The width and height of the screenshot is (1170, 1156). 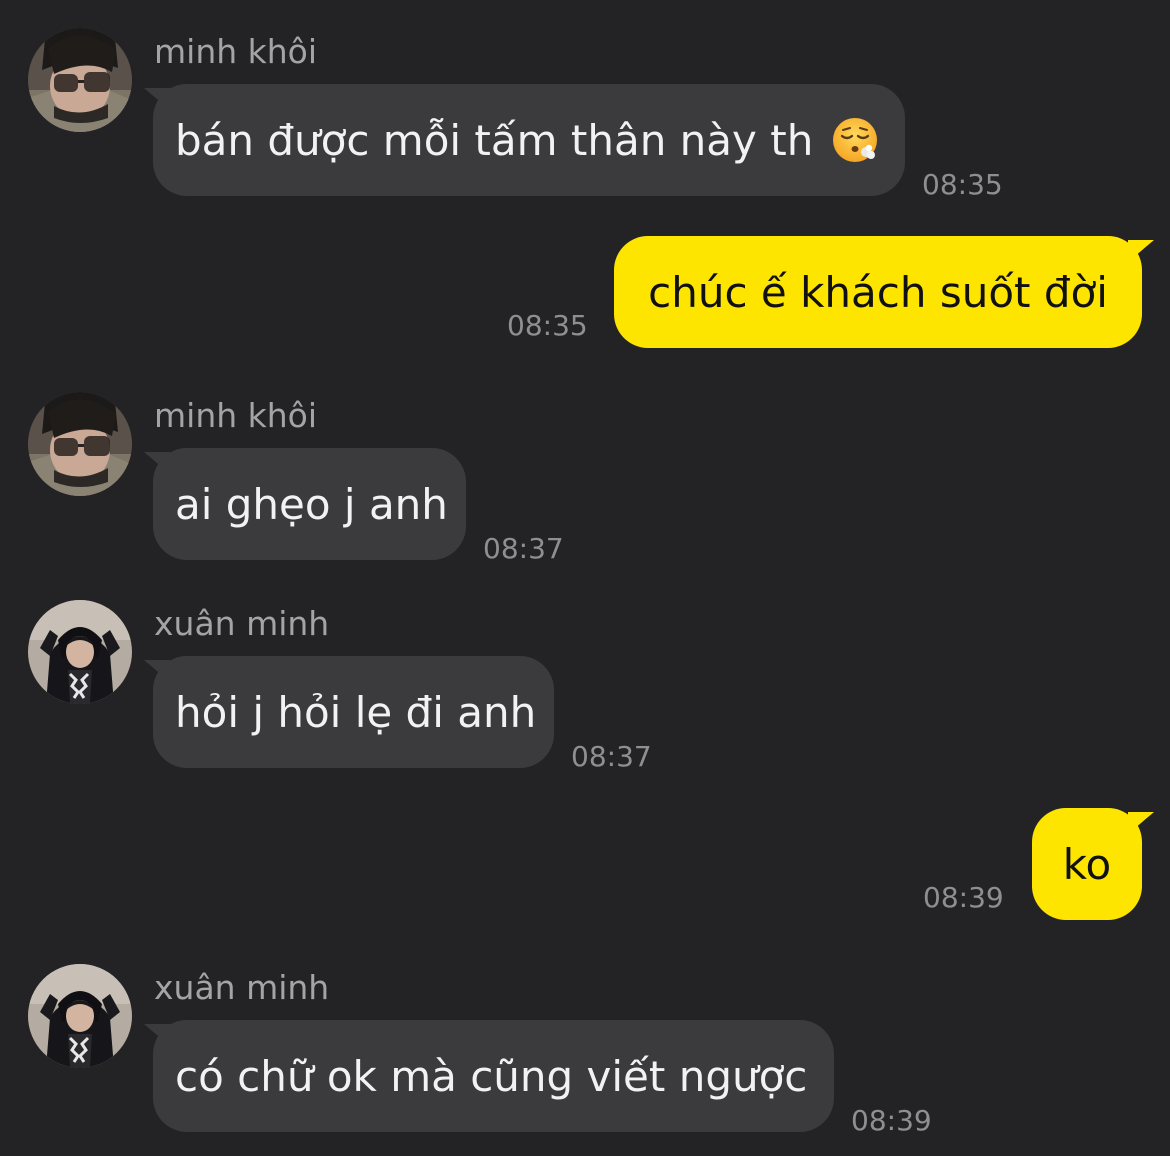 I want to click on message-bubble-incoming: ai ghẹo j anh, so click(x=309, y=504).